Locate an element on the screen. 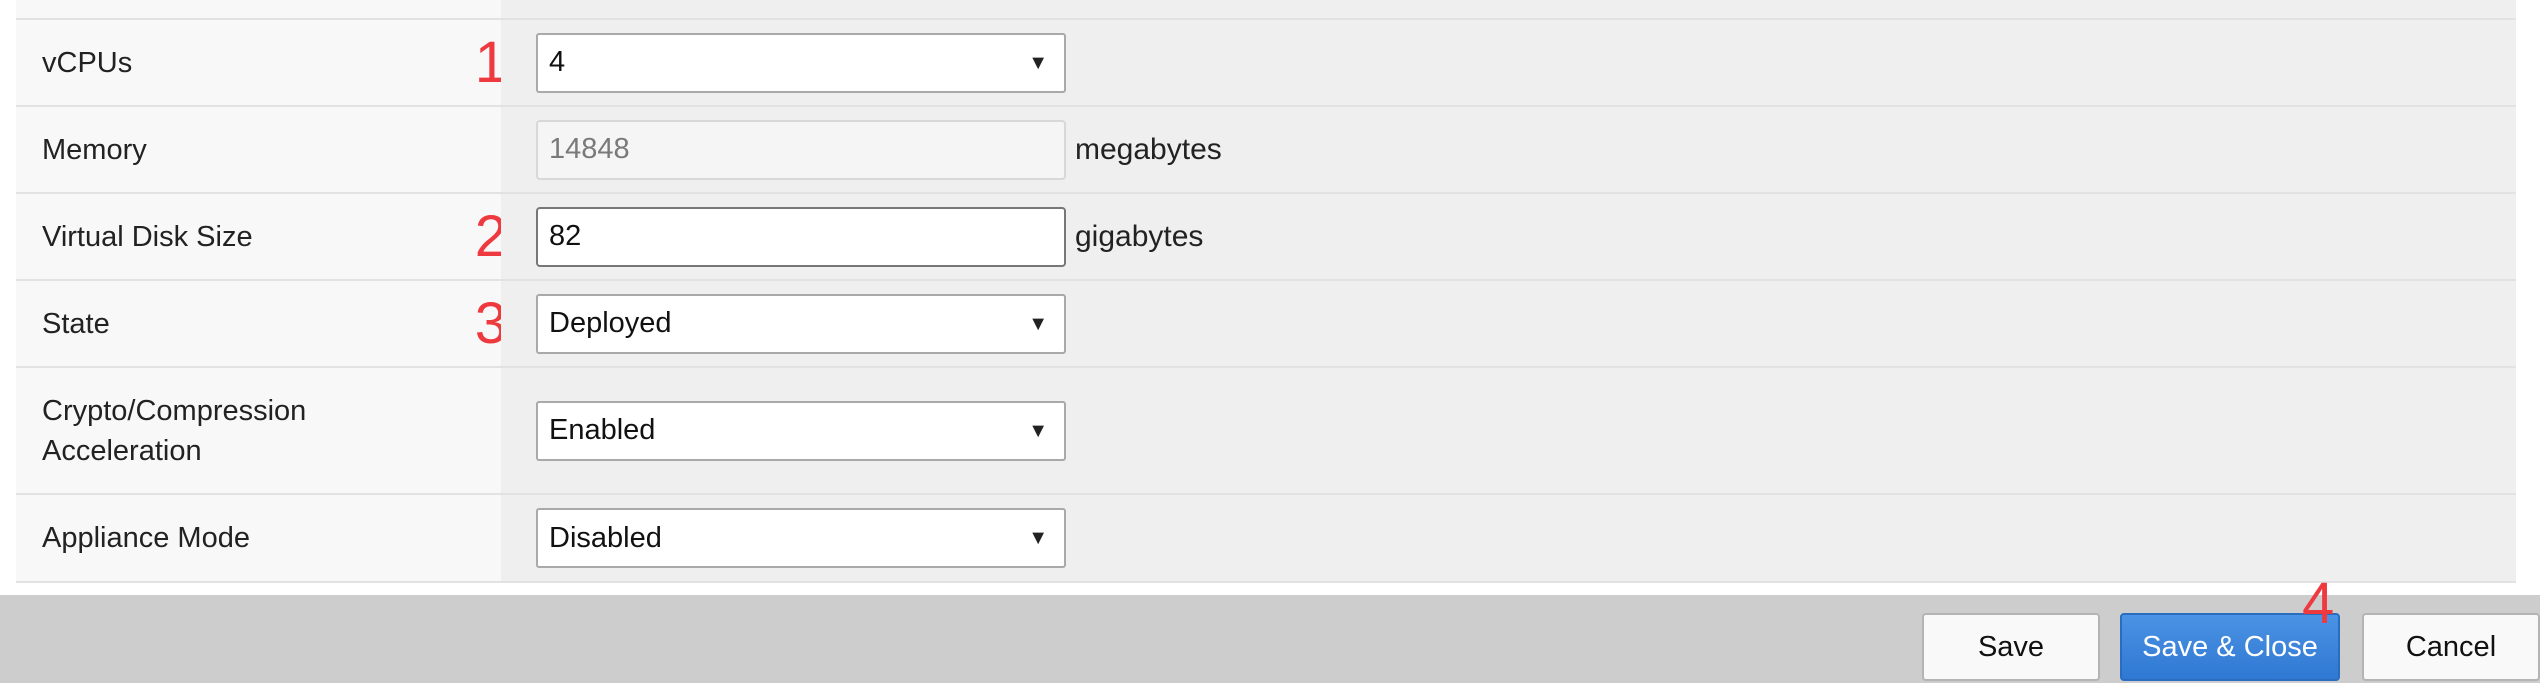 This screenshot has width=2540, height=683. crypto-label-line1: Crypto/Compression is located at coordinates (174, 410).